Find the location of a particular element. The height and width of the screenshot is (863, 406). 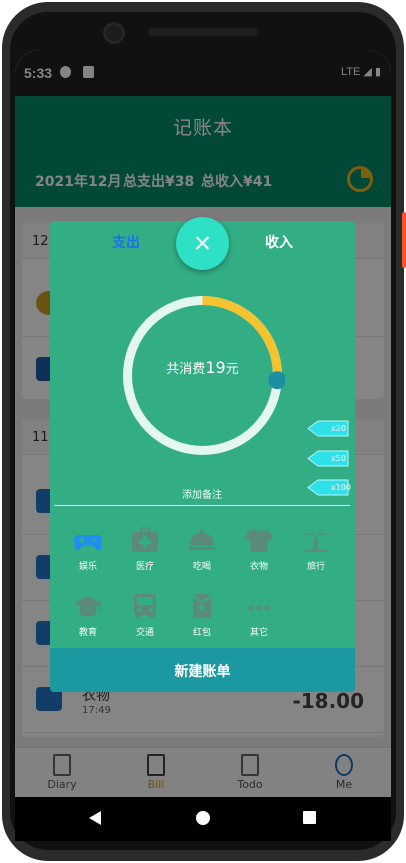

bus-icon is located at coordinates (145, 606).